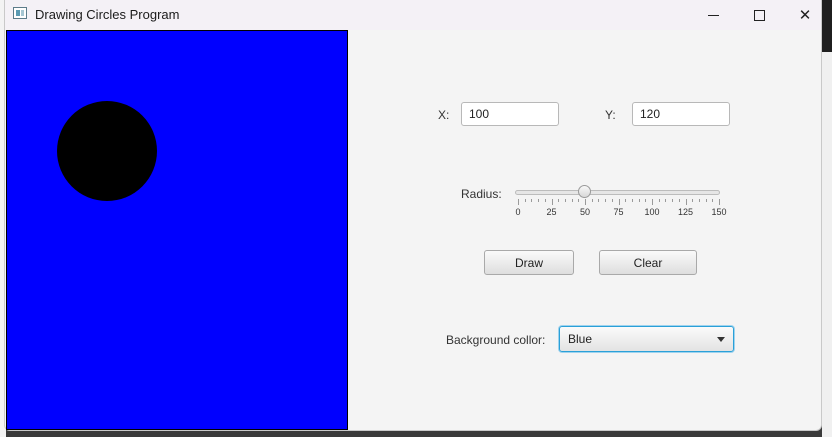 Image resolution: width=832 pixels, height=437 pixels. I want to click on clear-button: Clear, so click(648, 262).